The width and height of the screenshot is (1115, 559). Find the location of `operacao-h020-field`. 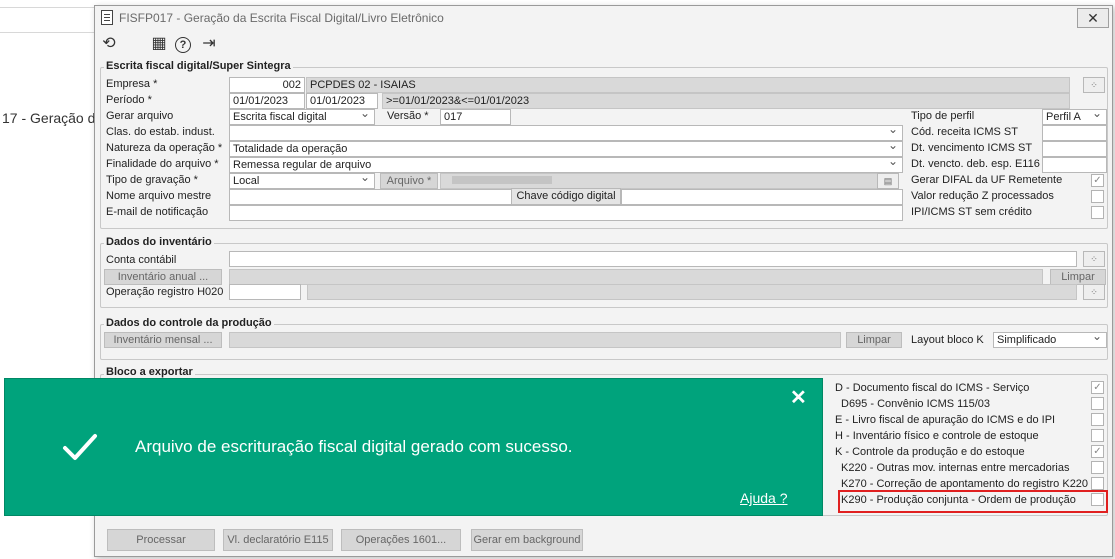

operacao-h020-field is located at coordinates (692, 292).